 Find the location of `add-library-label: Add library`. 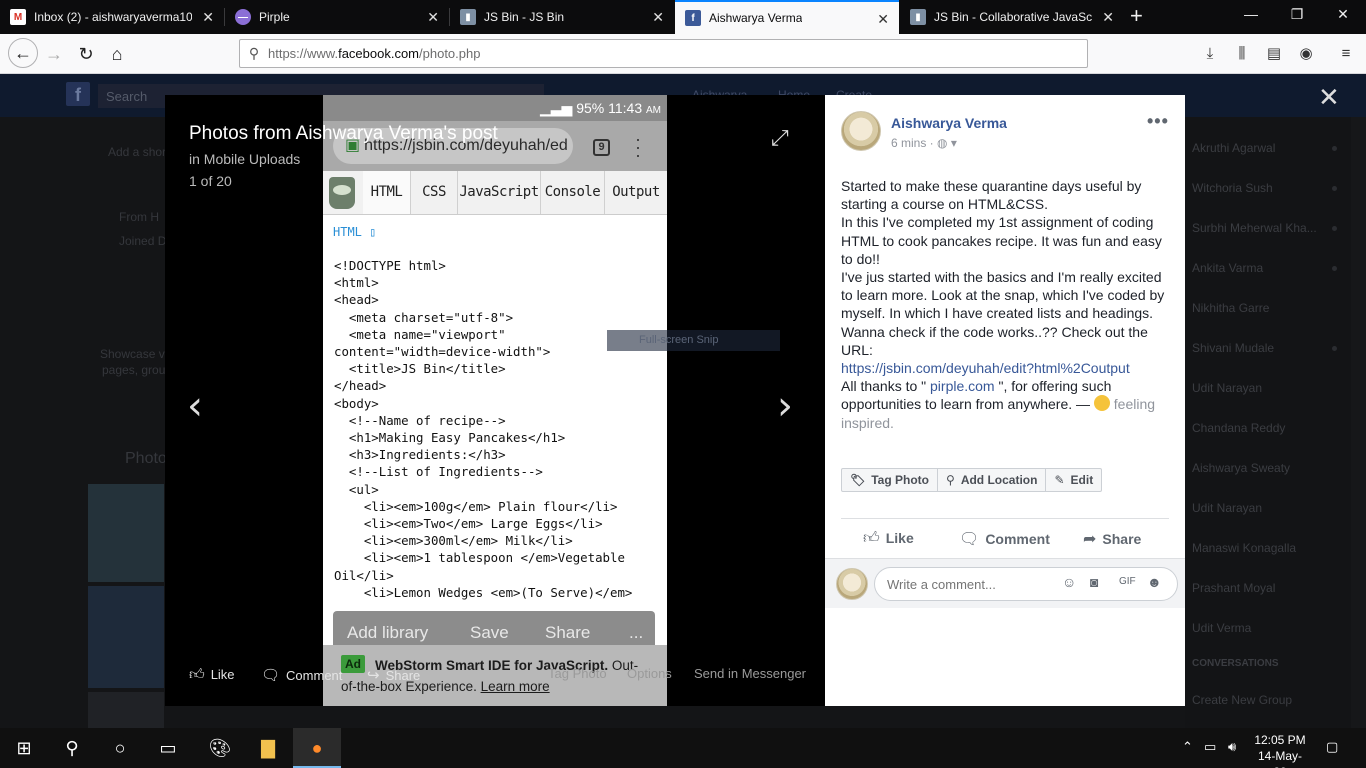

add-library-label: Add library is located at coordinates (388, 632).